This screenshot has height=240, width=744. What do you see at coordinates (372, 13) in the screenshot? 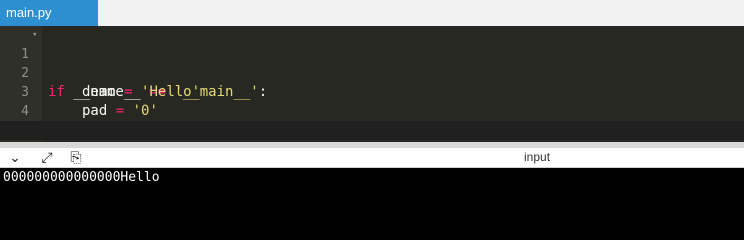
I see `tab-bar: main.py` at bounding box center [372, 13].